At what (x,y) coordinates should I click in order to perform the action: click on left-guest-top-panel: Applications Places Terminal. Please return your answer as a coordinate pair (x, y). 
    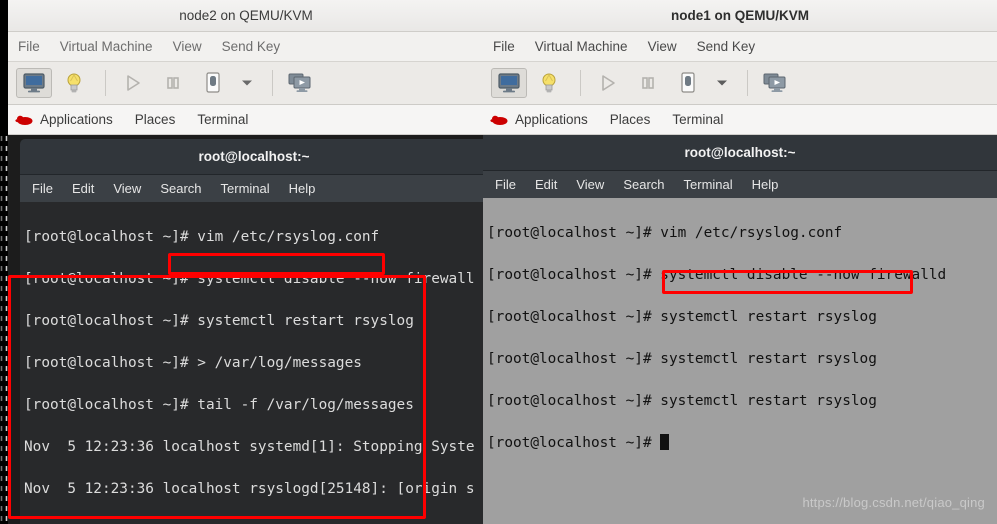
    Looking at the image, I should click on (246, 120).